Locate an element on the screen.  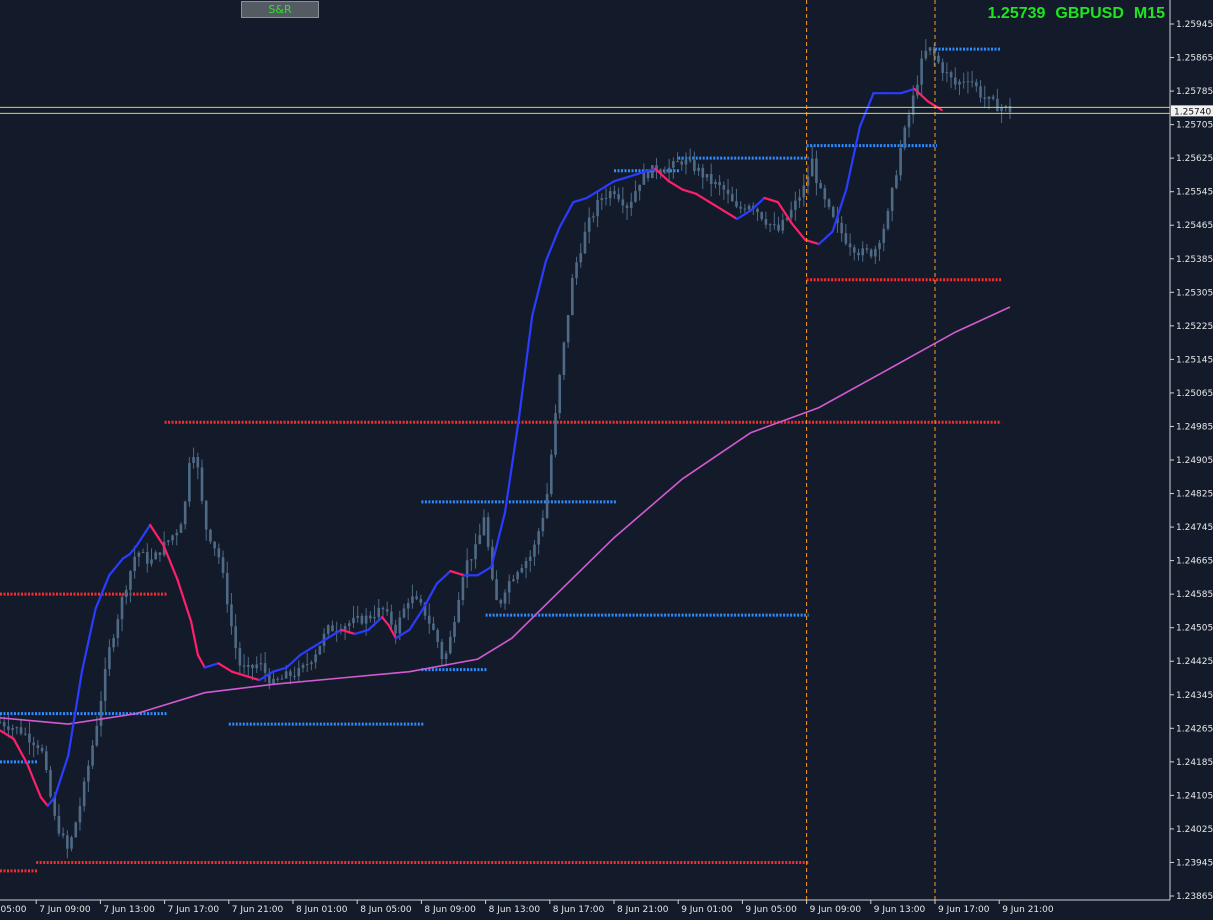
time-tick-label: 7 Jun 21:00 is located at coordinates (258, 910).